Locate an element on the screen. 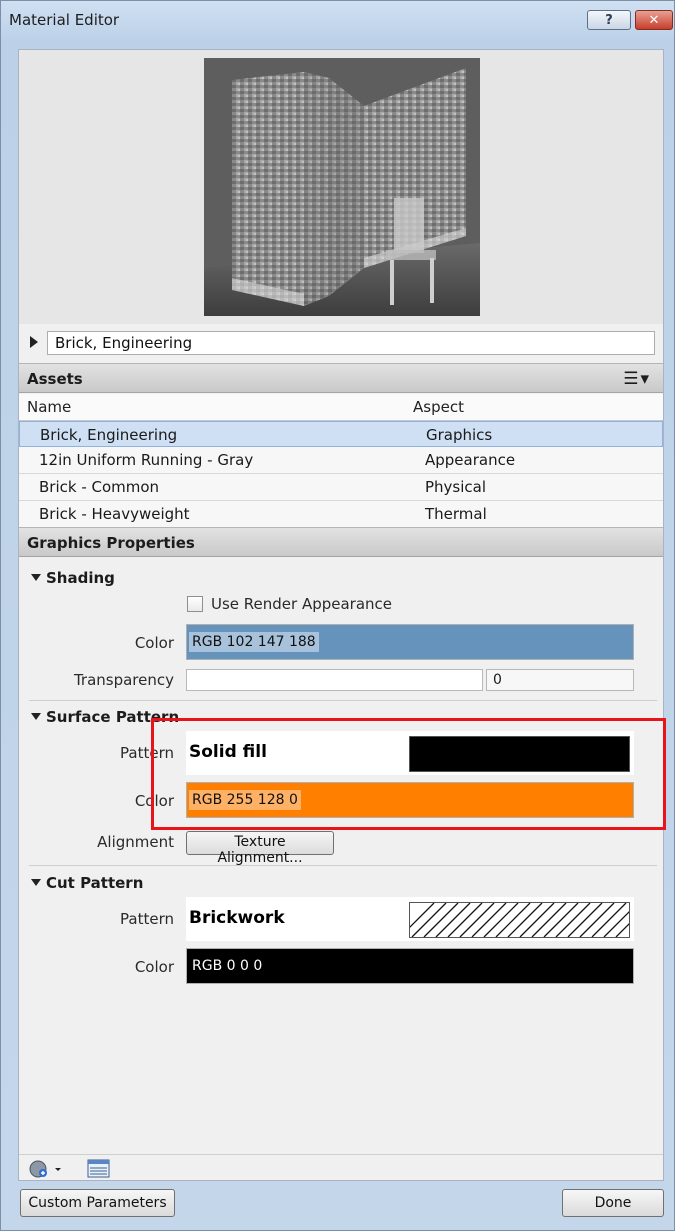 This screenshot has width=675, height=1231. window-title: Material Editor is located at coordinates (64, 20).